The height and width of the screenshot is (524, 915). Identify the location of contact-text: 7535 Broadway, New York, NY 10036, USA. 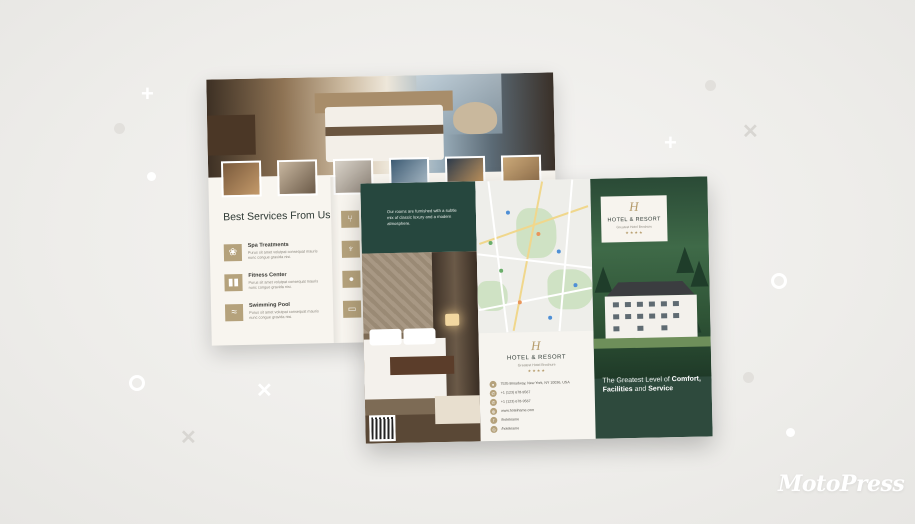
(535, 383).